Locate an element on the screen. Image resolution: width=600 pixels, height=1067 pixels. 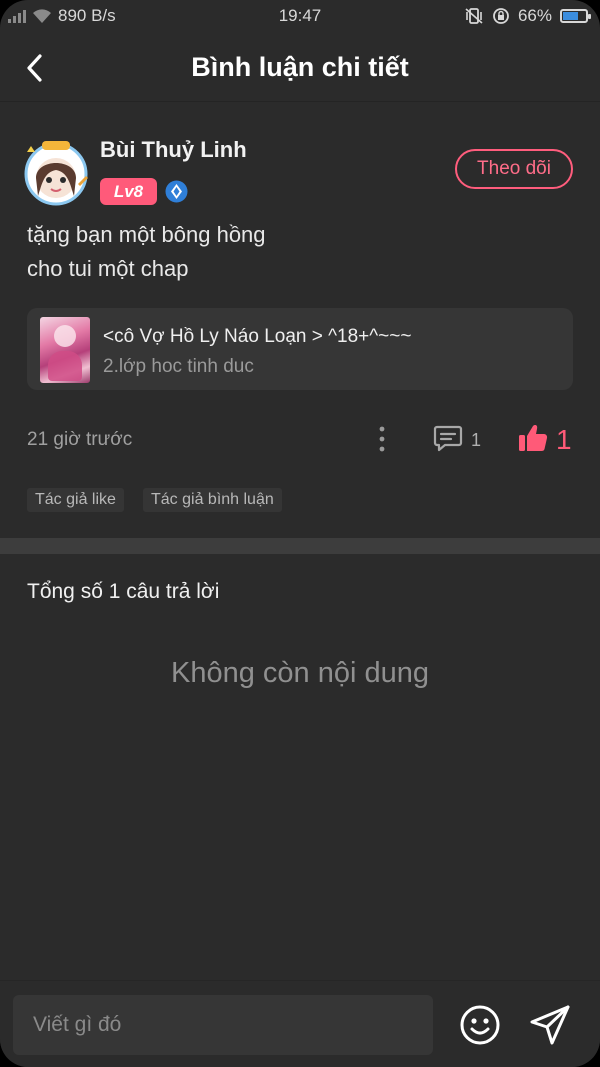
level-badge: Lv8 is located at coordinates (128, 191).